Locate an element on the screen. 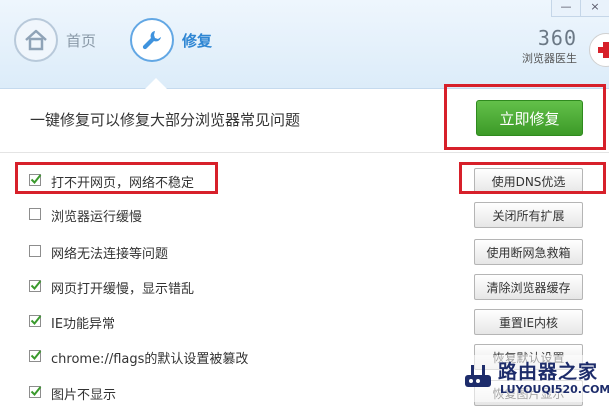  tab-repair: 修复 is located at coordinates (171, 40).